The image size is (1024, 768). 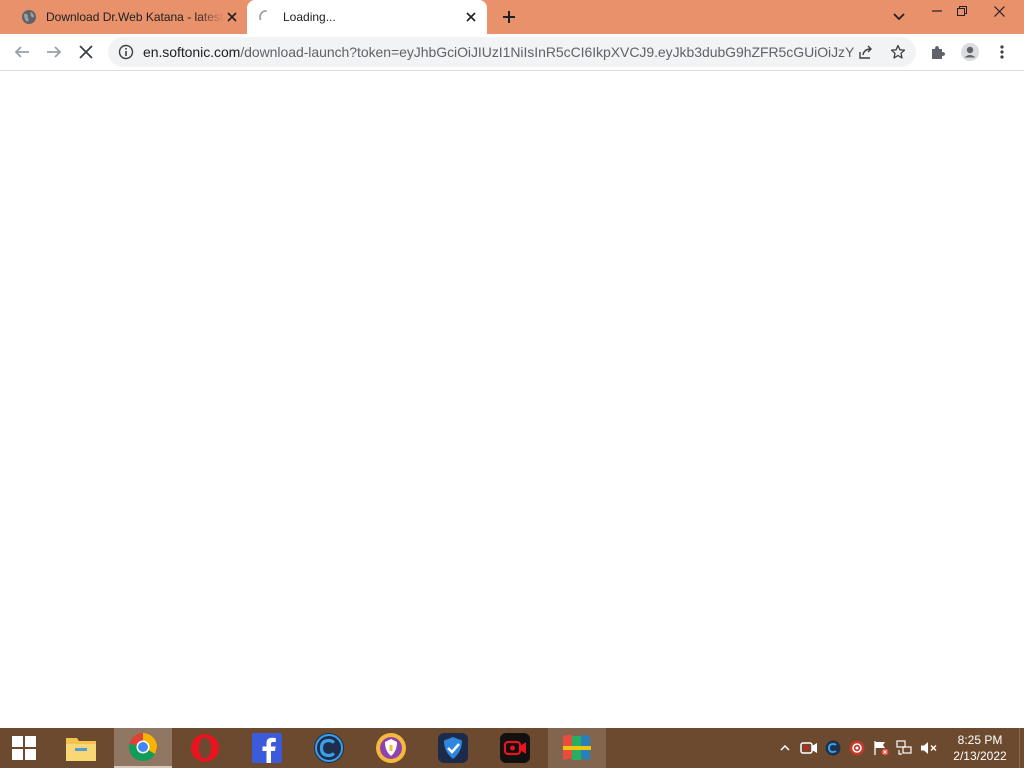 I want to click on tab-search-button, so click(x=899, y=17).